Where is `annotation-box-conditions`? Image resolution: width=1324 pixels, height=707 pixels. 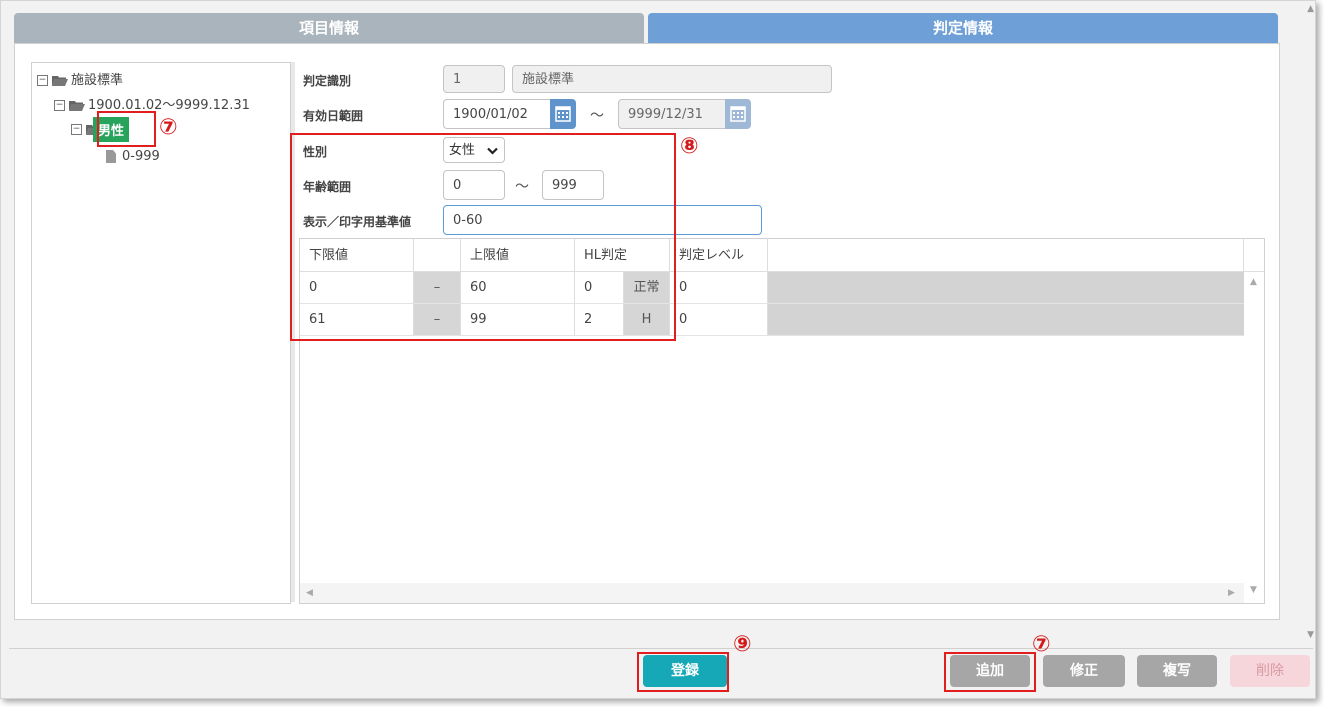
annotation-box-conditions is located at coordinates (483, 237).